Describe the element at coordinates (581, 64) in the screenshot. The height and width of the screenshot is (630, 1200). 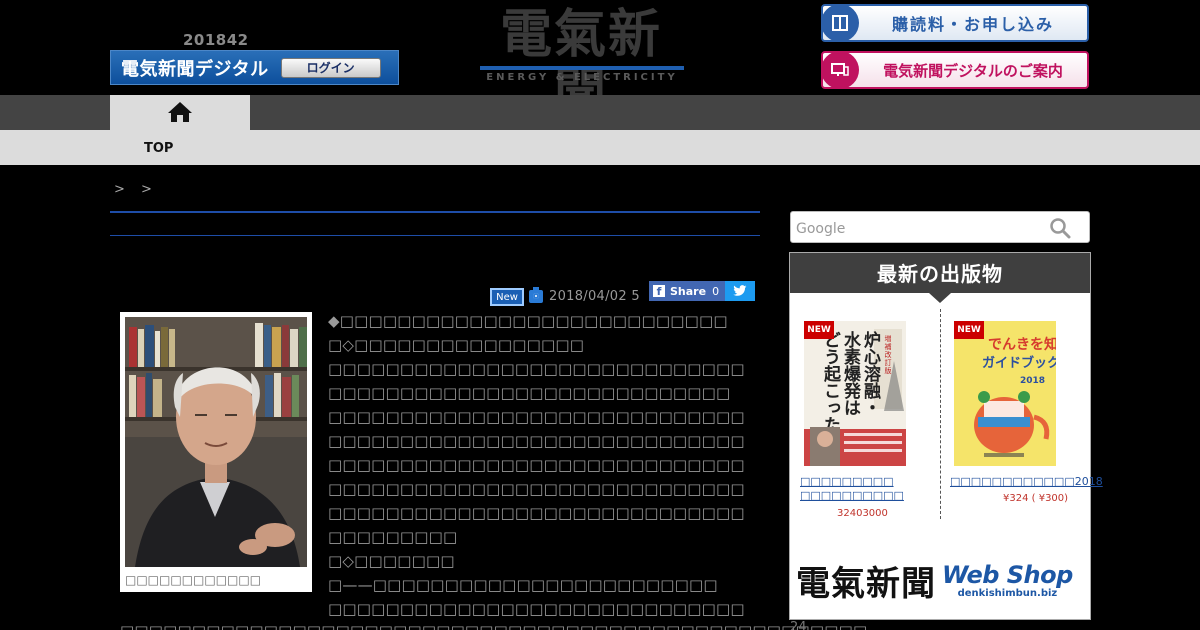
I see `site-logo: 電氣新聞 ENERGY & ELECTRICITY` at that location.